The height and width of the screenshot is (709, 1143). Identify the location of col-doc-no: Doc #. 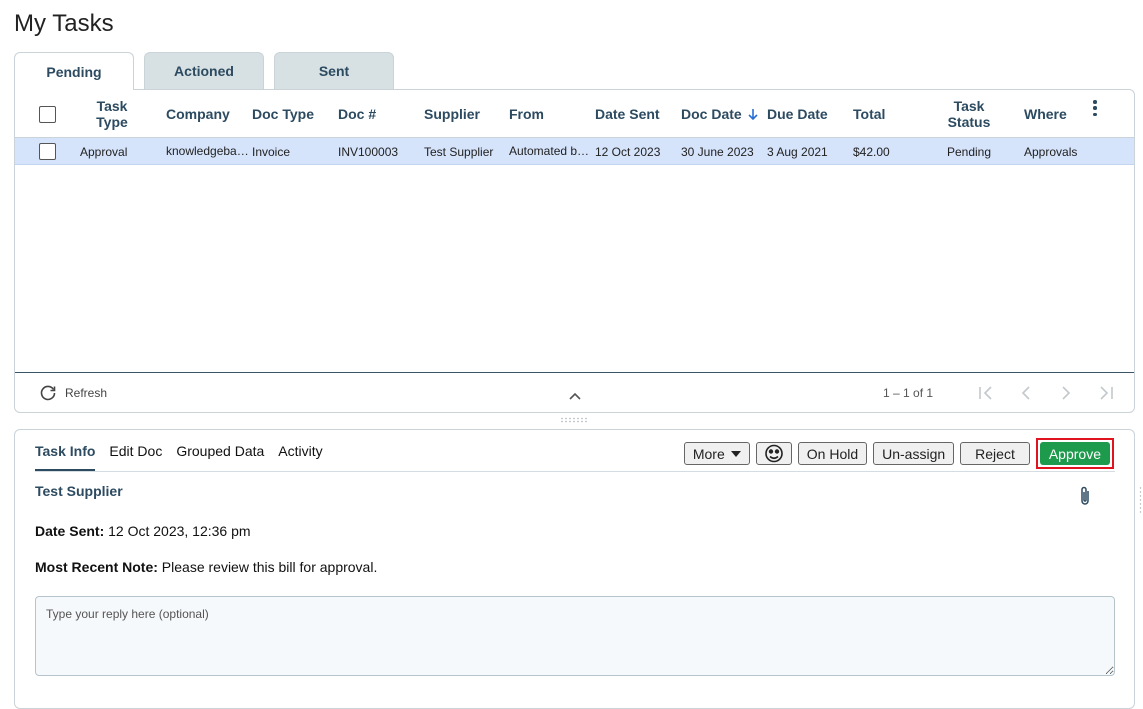
(357, 114).